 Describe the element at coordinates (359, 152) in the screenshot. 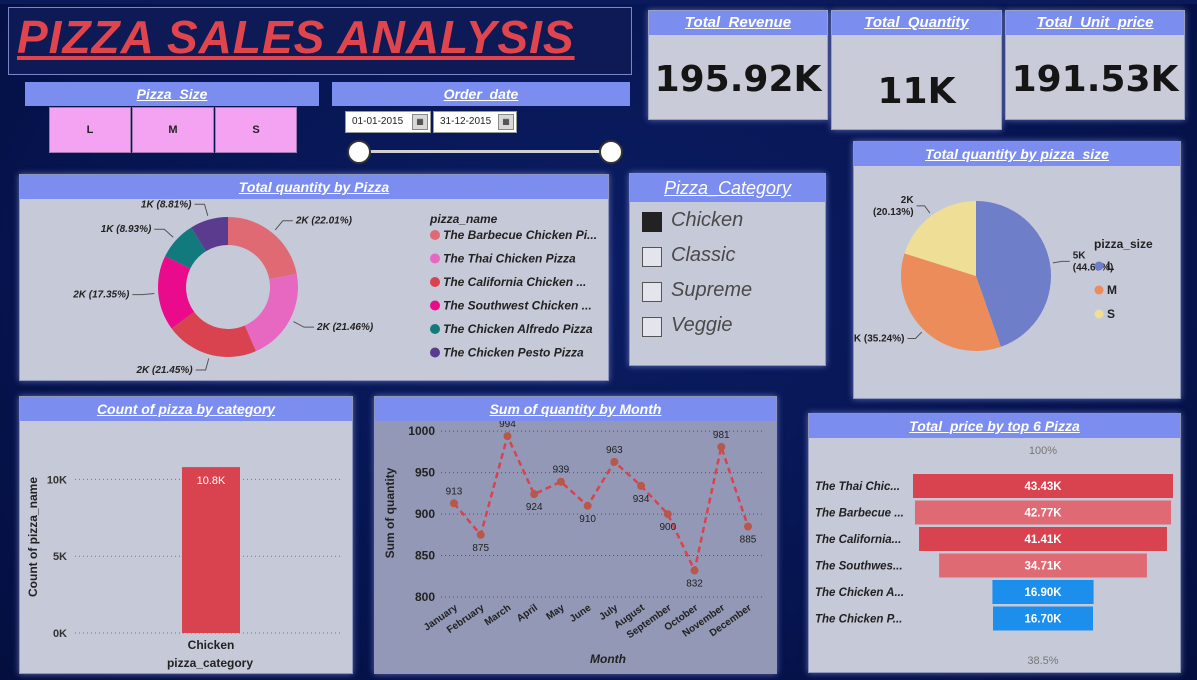

I see `date-range-start-handle` at that location.